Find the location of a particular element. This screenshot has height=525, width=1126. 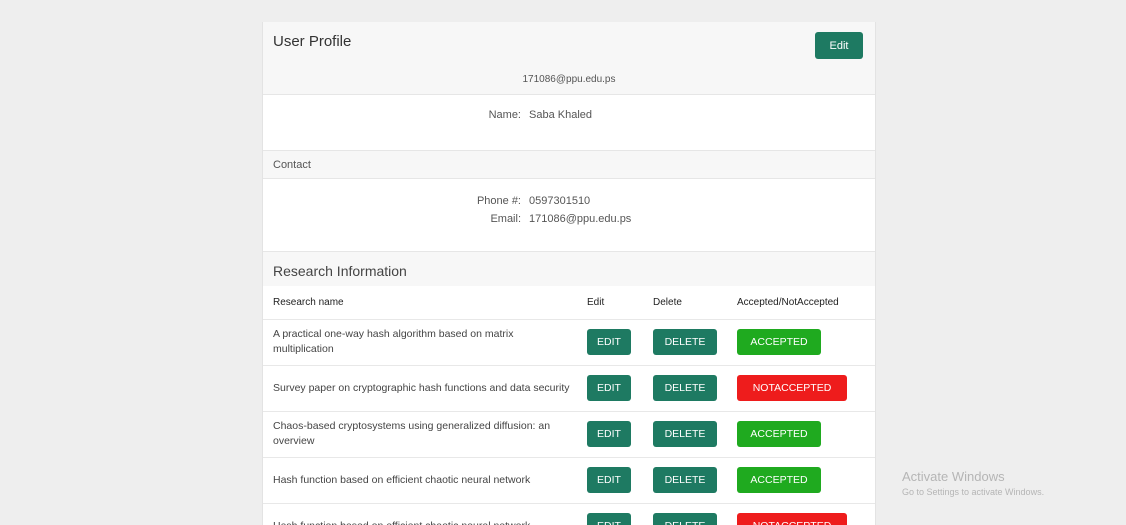

contact-heading: Contact is located at coordinates (569, 165).